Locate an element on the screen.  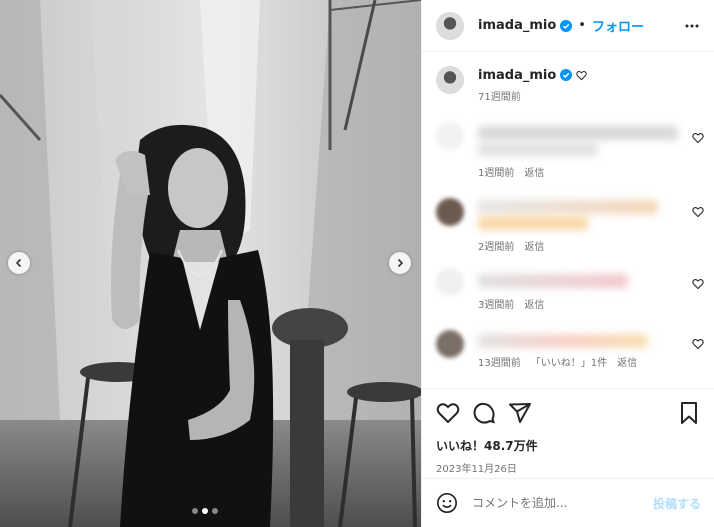
carousel-next-button is located at coordinates (400, 263).